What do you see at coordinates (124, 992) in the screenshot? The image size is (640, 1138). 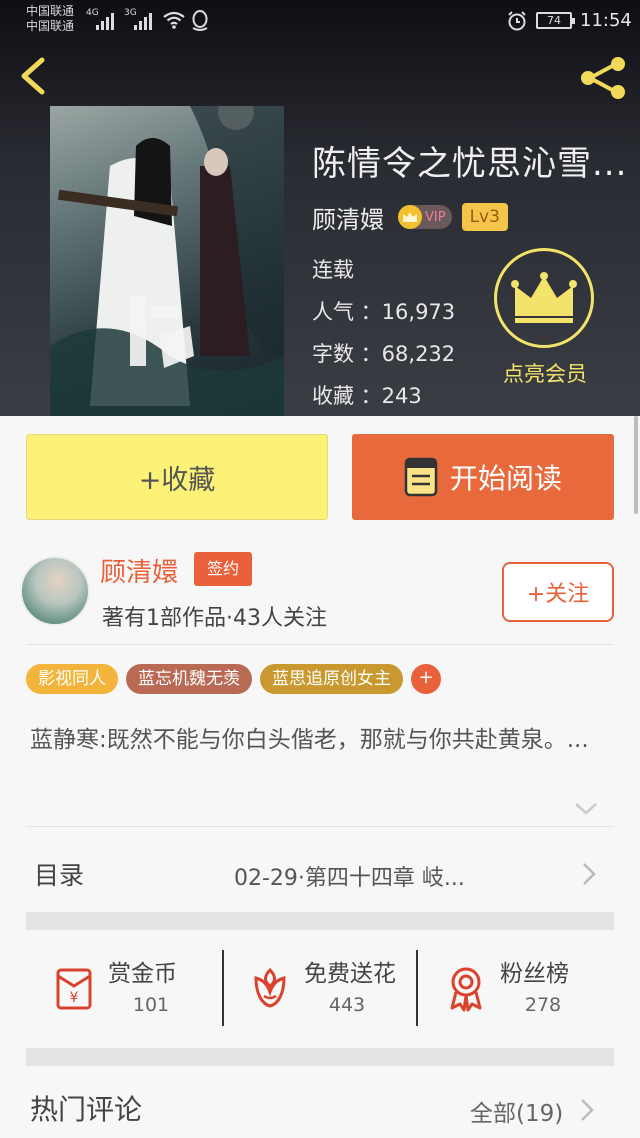 I see `reward-coins-stat: ¥ 赏金币 101` at bounding box center [124, 992].